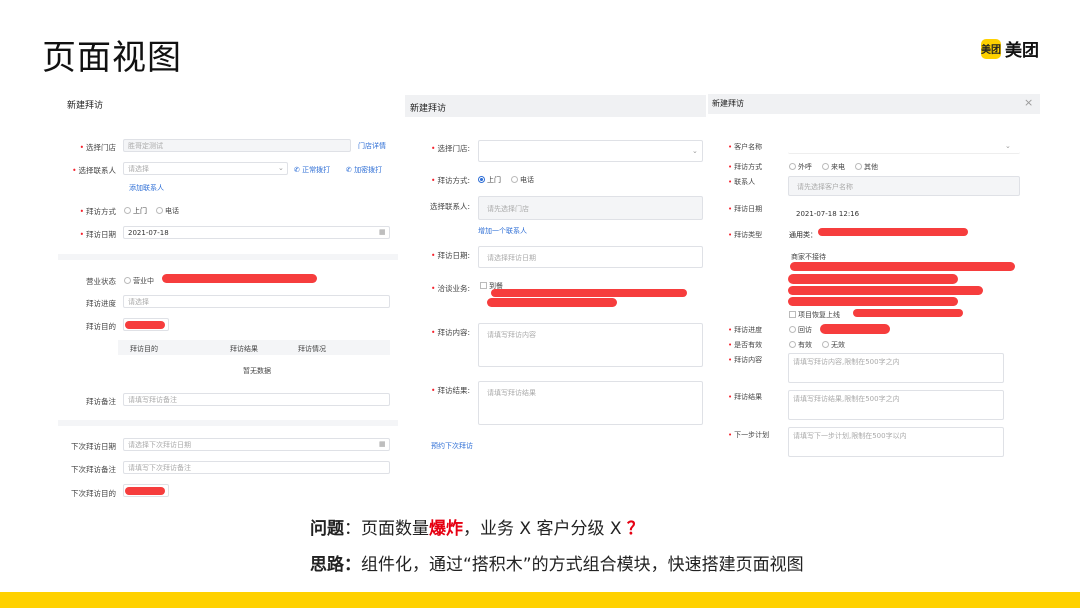 The width and height of the screenshot is (1080, 608). I want to click on problem-statement: 问题：页面数量爆炸，业务 X 客户分级 X ？, so click(477, 526).